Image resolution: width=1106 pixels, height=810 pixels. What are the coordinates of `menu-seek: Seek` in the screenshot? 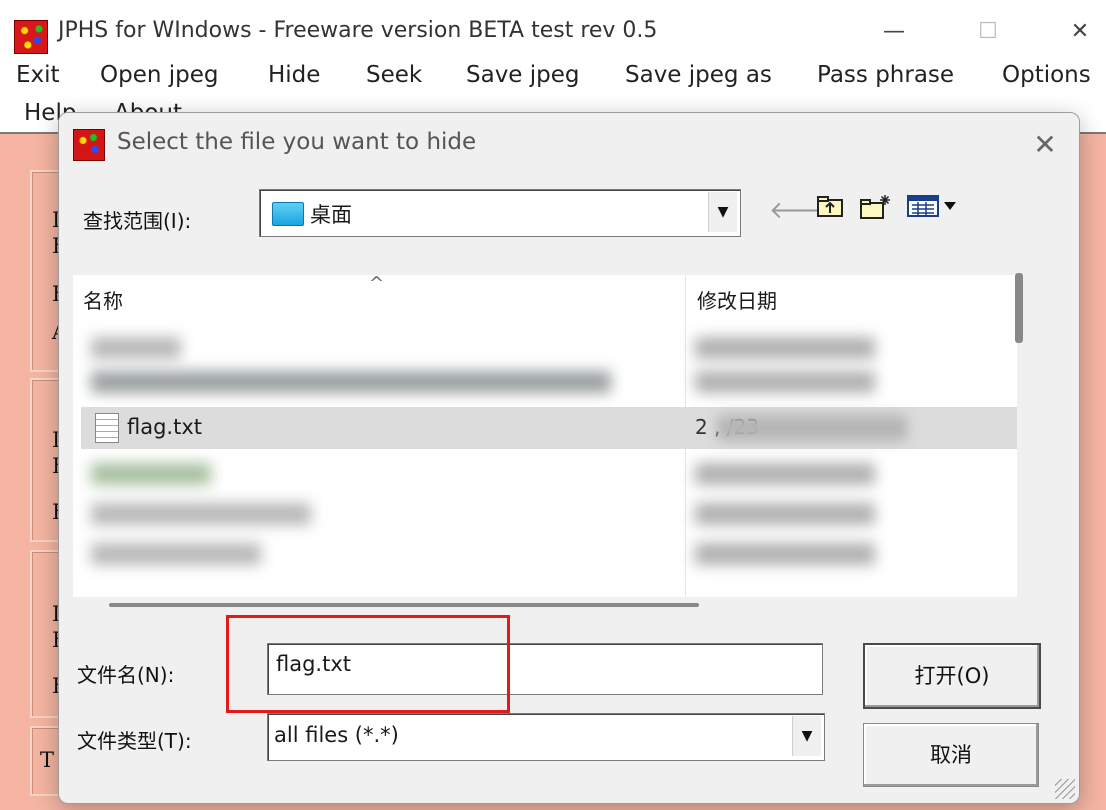 It's located at (394, 75).